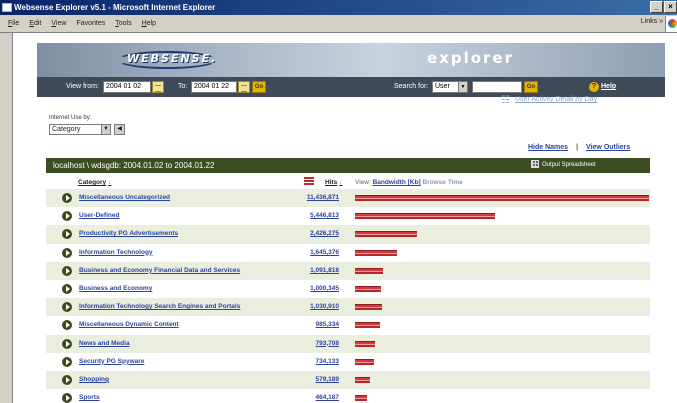  What do you see at coordinates (302, 288) in the screenshot?
I see `hits-value: 1,000,345` at bounding box center [302, 288].